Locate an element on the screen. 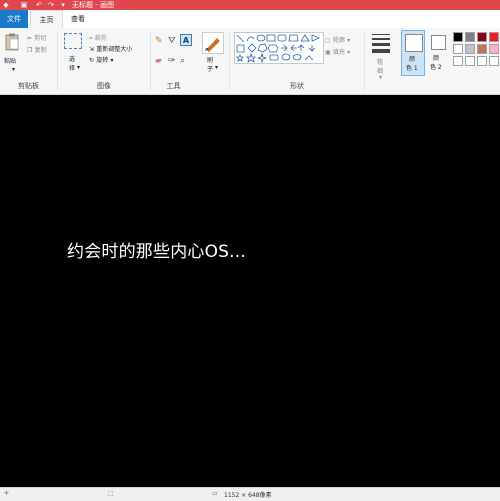  paint-app-icon: ◆ is located at coordinates (6, 5).